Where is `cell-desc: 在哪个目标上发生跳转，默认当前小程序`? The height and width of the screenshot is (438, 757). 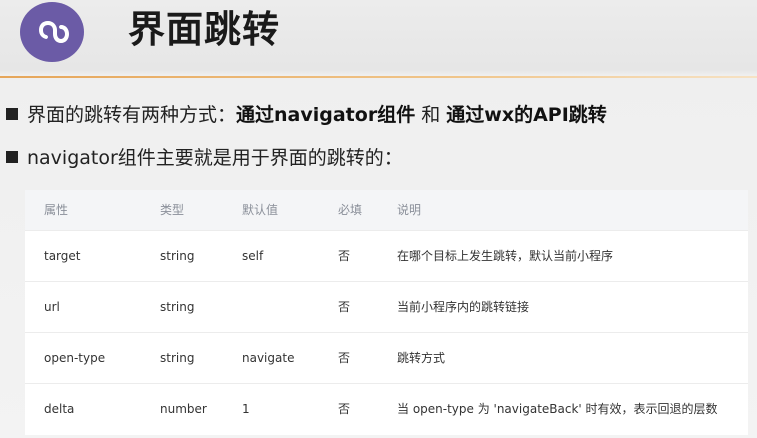 cell-desc: 在哪个目标上发生跳转，默认当前小程序 is located at coordinates (505, 256).